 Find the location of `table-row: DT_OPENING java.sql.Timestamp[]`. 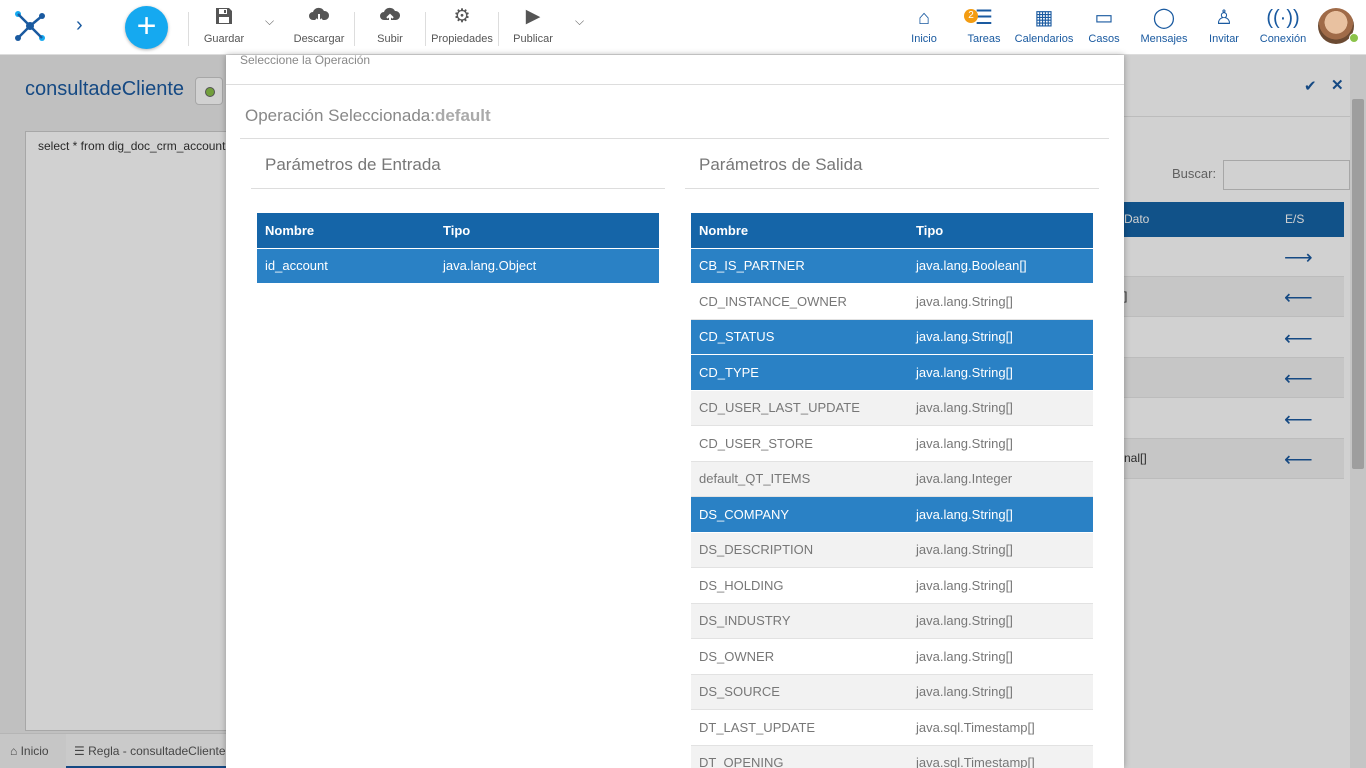

table-row: DT_OPENING java.sql.Timestamp[] is located at coordinates (892, 756).